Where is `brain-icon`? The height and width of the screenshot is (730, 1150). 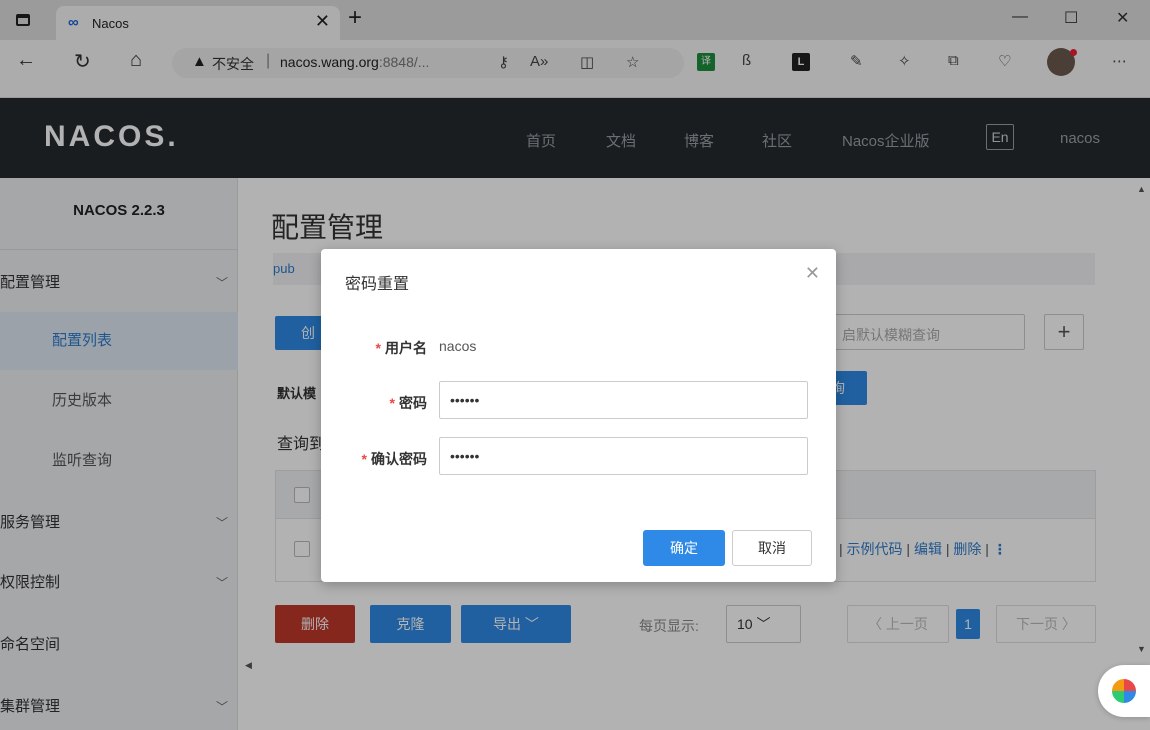
brain-icon is located at coordinates (1124, 691).